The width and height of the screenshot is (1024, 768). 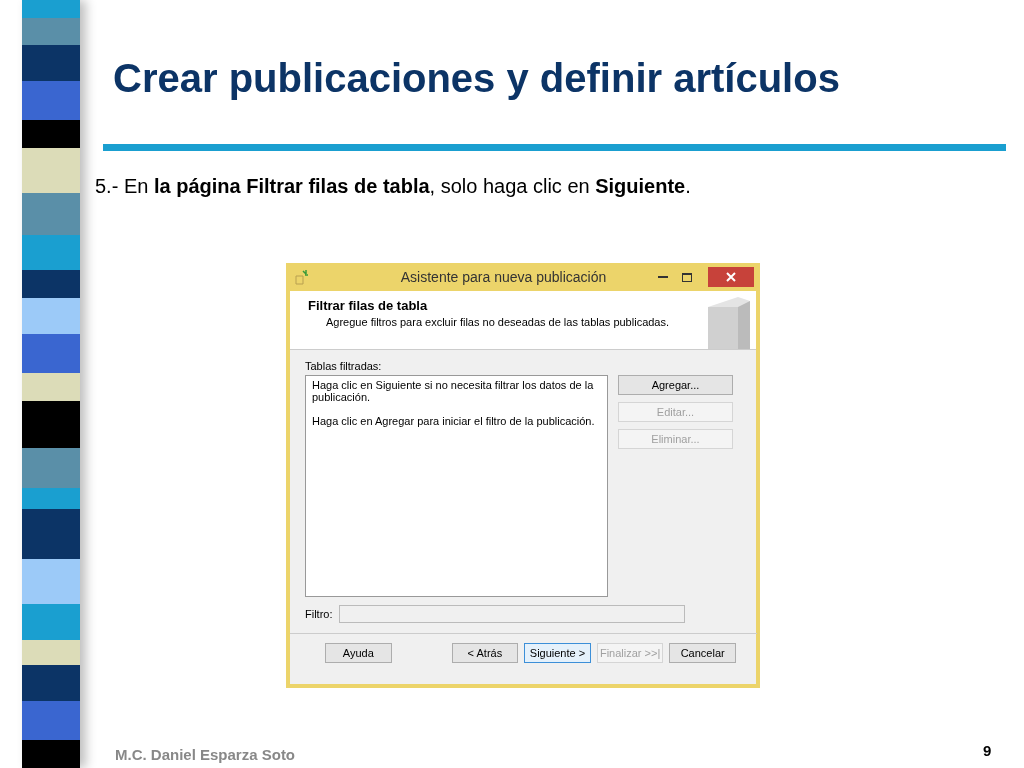 I want to click on close-icon, so click(x=731, y=277).